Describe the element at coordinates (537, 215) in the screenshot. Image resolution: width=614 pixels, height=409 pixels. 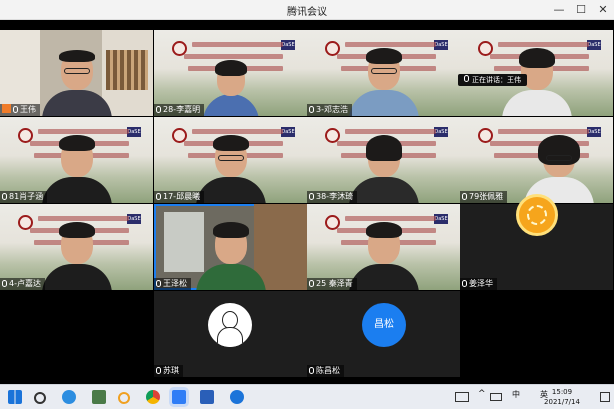
I see `orange-avatar` at that location.